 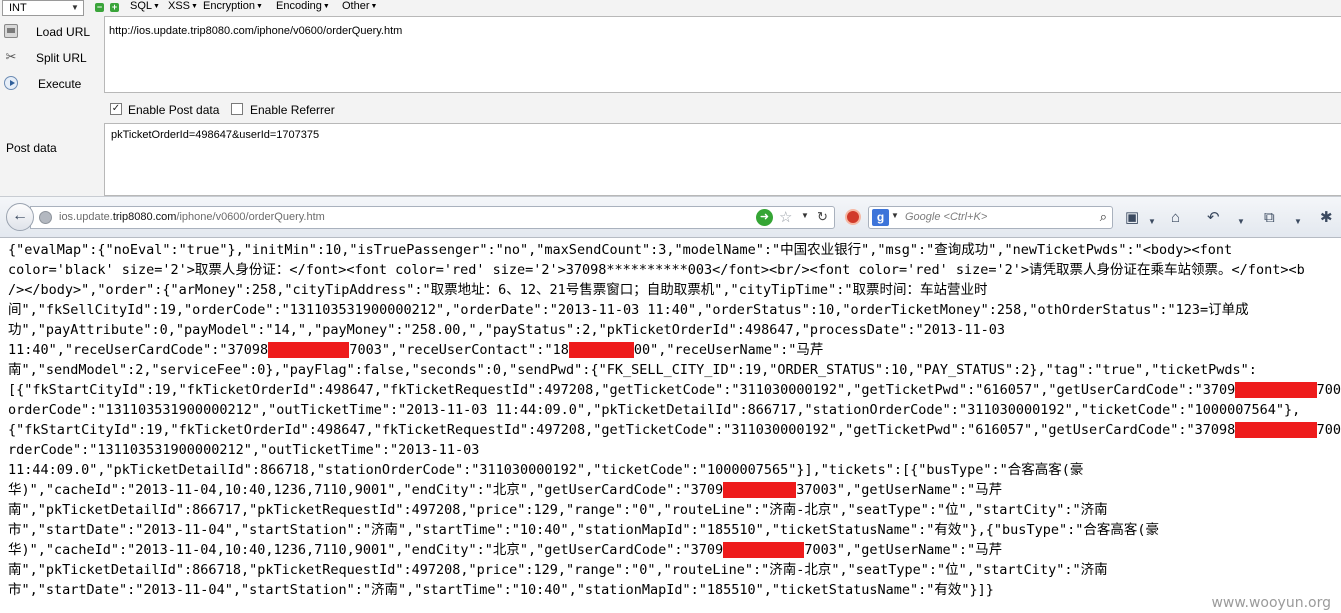 I want to click on options-row: ✓ Enable Post data Enable Referrer, so click(x=722, y=108).